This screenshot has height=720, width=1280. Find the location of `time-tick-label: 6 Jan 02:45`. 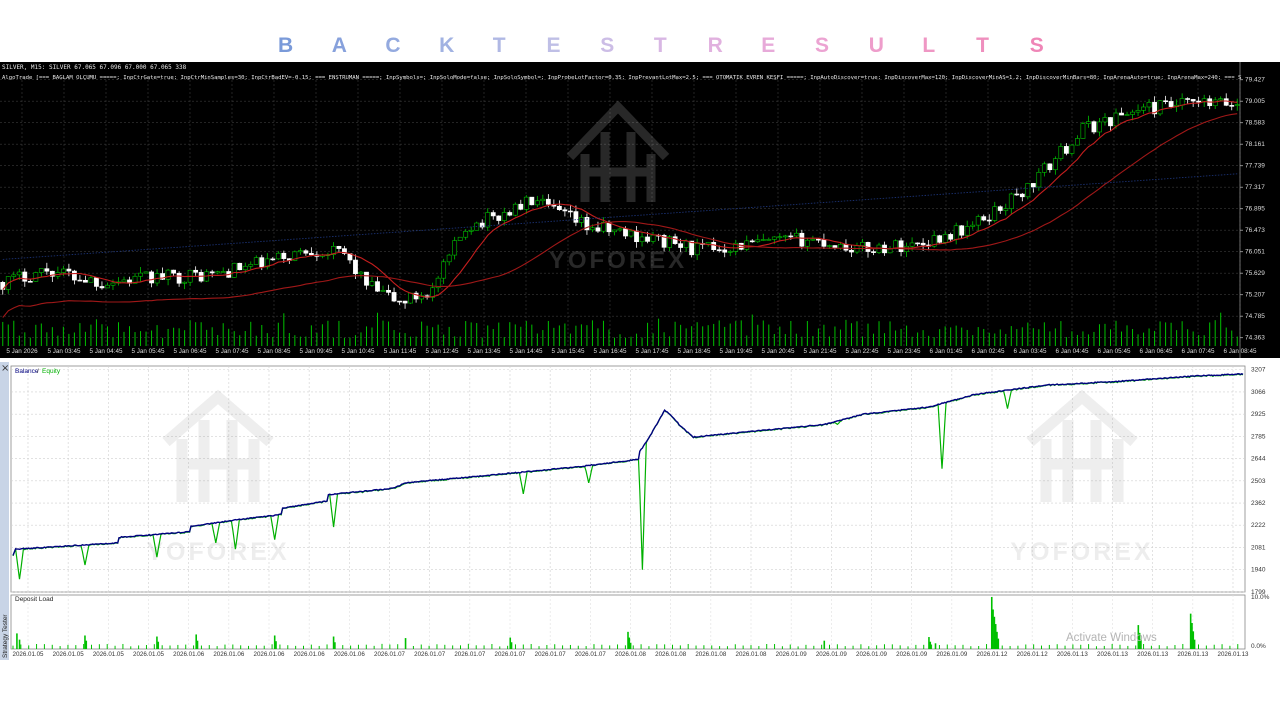

time-tick-label: 6 Jan 02:45 is located at coordinates (988, 351).